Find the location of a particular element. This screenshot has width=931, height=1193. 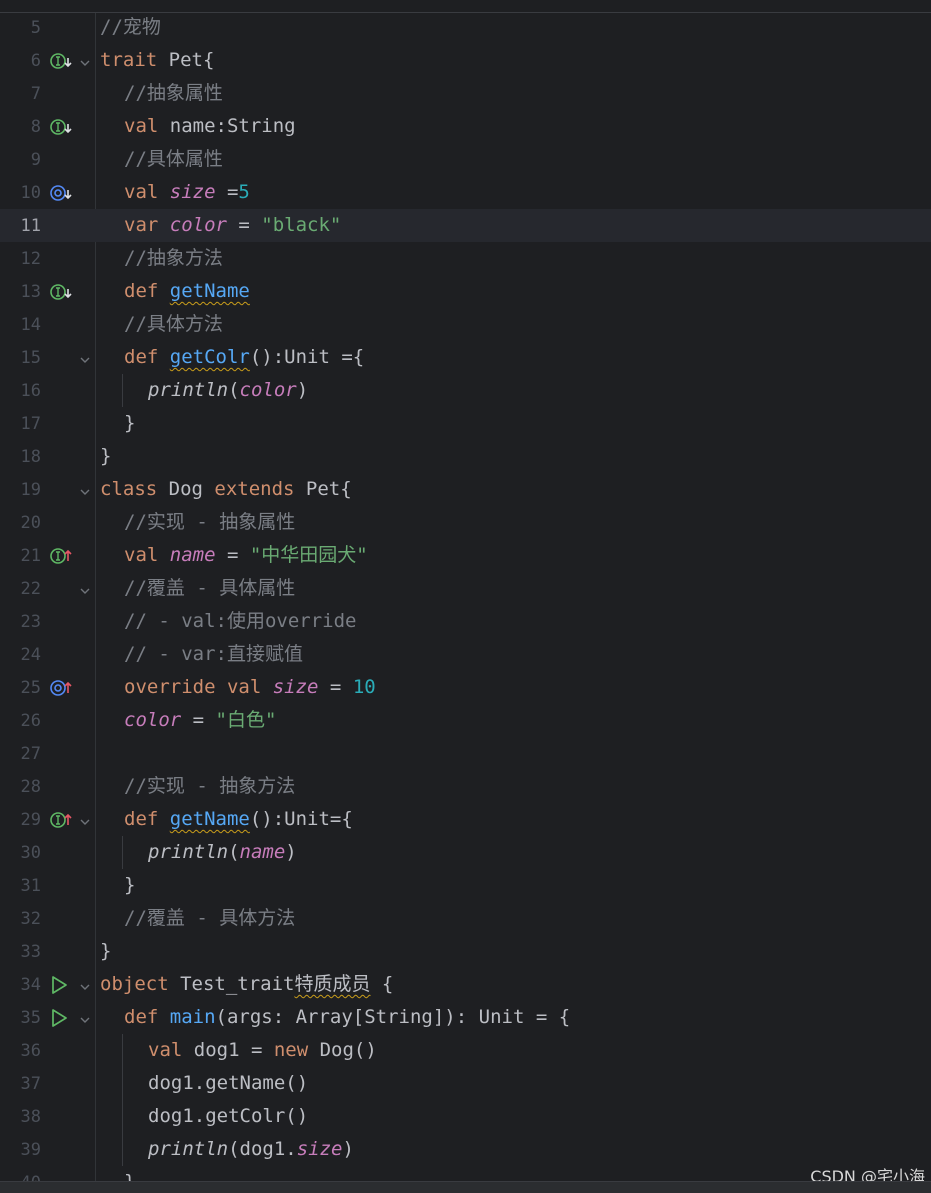

line-number: 30 is located at coordinates (20, 853).